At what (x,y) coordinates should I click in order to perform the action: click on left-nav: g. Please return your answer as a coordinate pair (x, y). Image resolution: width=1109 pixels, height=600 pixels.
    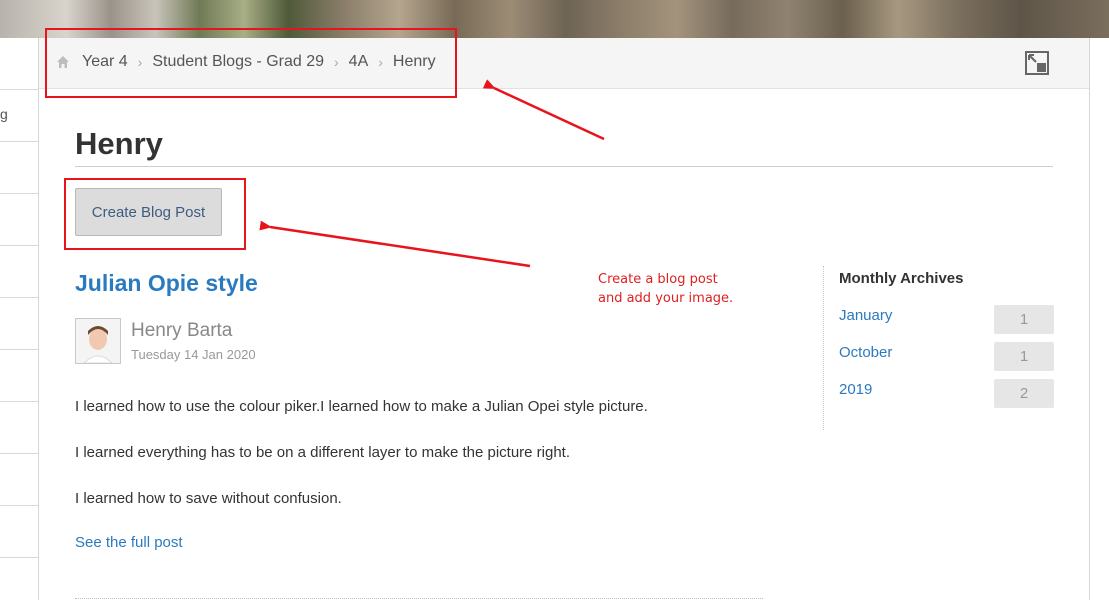
    Looking at the image, I should click on (19, 319).